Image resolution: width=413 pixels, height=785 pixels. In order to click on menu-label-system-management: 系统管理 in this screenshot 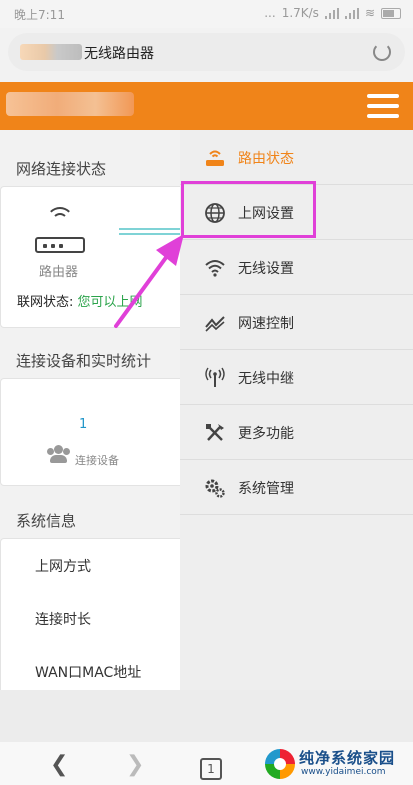, I will do `click(266, 489)`.